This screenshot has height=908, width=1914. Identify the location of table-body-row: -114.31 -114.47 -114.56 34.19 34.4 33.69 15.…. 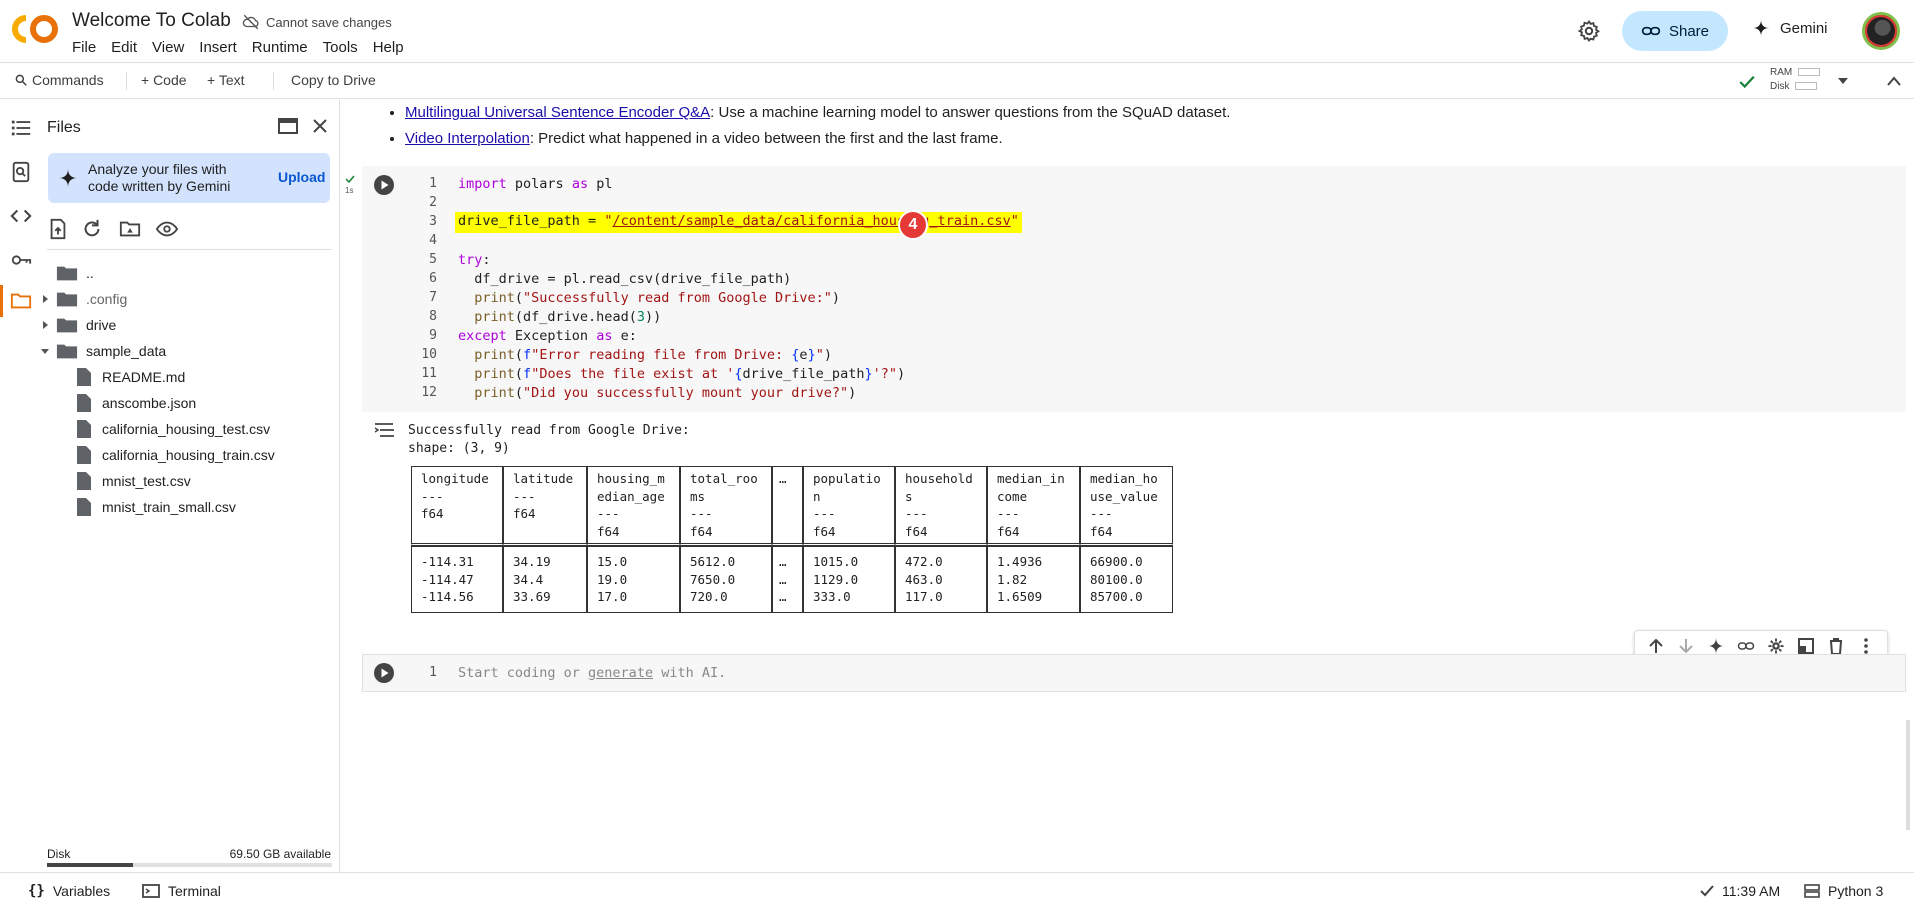
(792, 579).